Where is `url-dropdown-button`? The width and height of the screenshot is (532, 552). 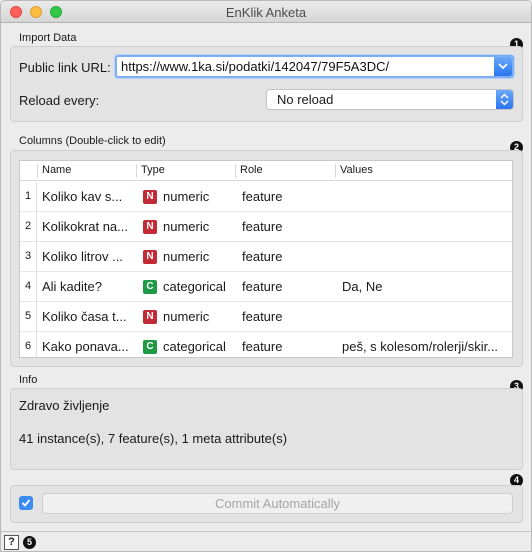
url-dropdown-button is located at coordinates (503, 66).